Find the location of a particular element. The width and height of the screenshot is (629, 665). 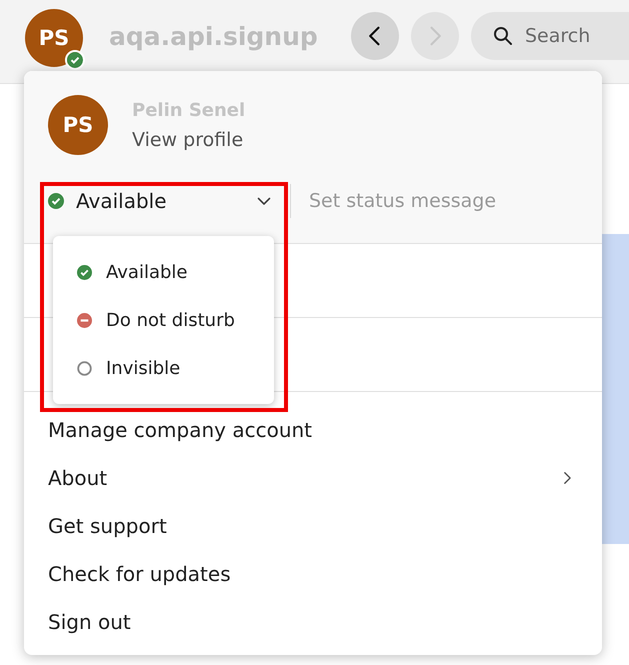

menu-item: Sign out is located at coordinates (313, 622).